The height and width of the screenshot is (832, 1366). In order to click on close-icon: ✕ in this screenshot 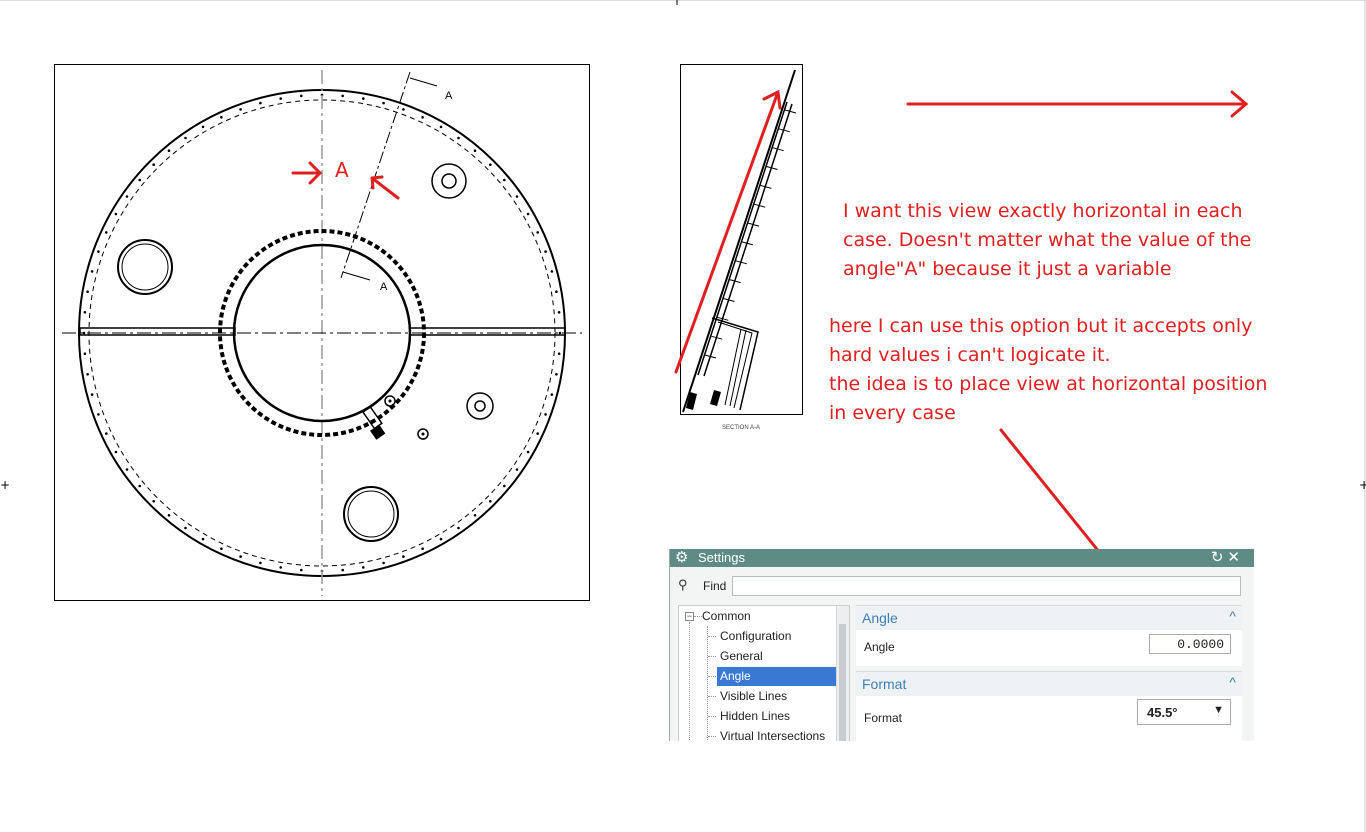, I will do `click(1235, 557)`.